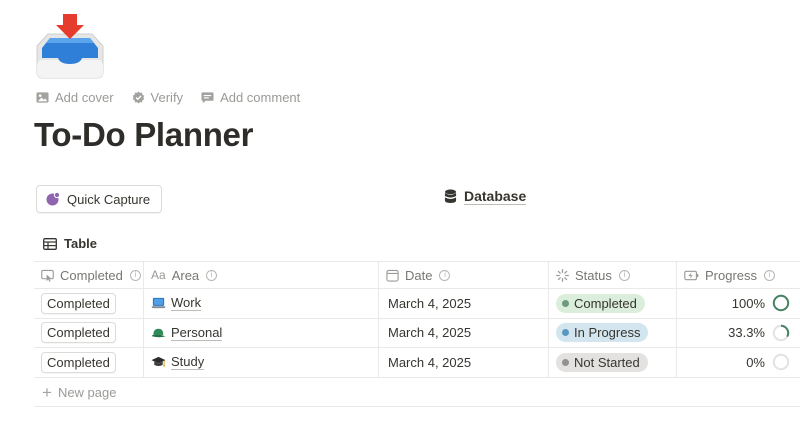 The width and height of the screenshot is (800, 422). Describe the element at coordinates (755, 362) in the screenshot. I see `progress-value: 0%` at that location.